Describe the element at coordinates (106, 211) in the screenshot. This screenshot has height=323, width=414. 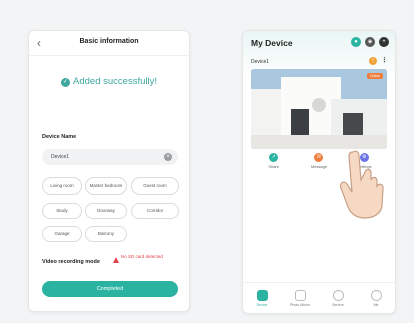
I see `room-chip: Doorway` at that location.